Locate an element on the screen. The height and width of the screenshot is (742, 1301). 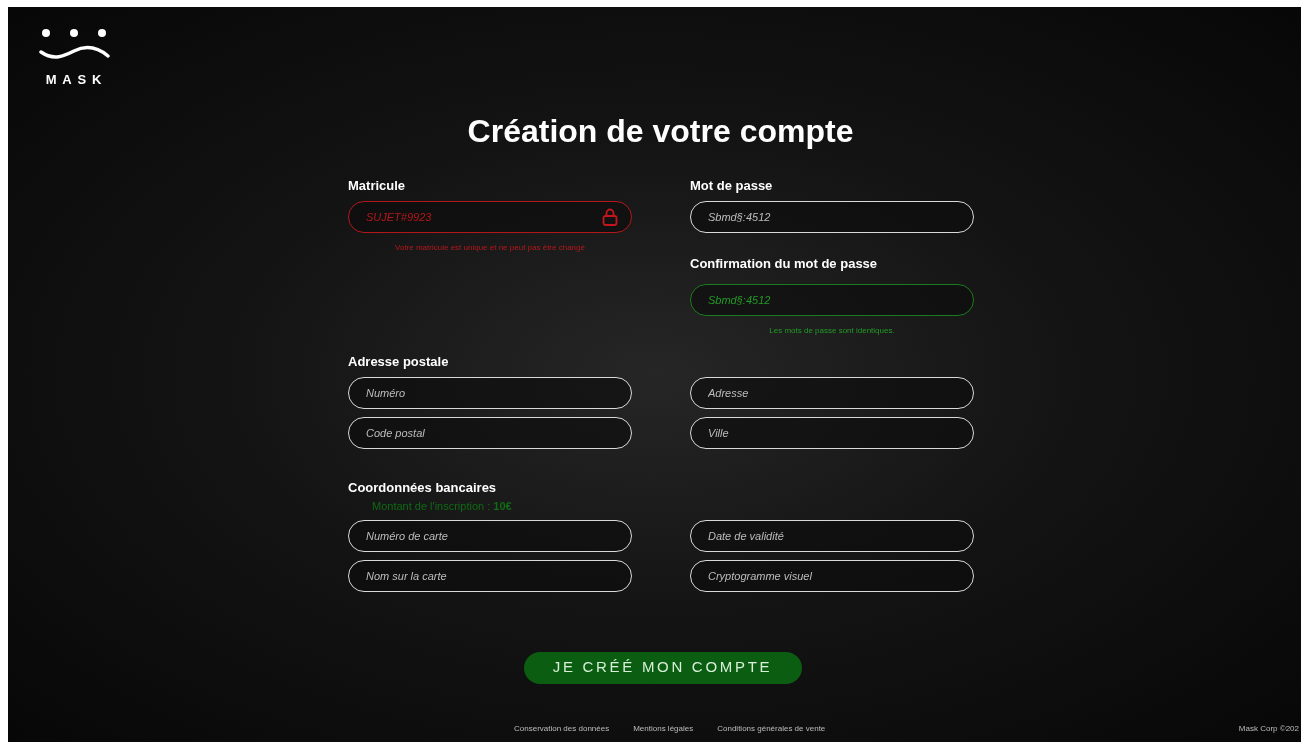
copyright-text: Mask Corp ©202 is located at coordinates (1268, 729).